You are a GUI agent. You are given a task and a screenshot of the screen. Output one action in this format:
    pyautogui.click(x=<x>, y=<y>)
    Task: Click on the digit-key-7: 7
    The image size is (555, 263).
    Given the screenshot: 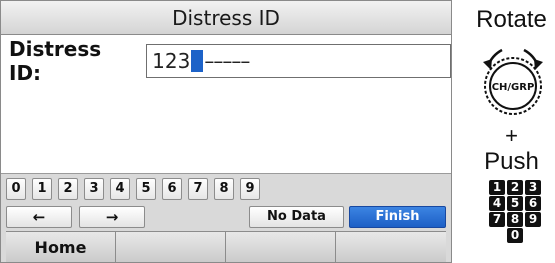 What is the action you would take?
    pyautogui.click(x=198, y=189)
    